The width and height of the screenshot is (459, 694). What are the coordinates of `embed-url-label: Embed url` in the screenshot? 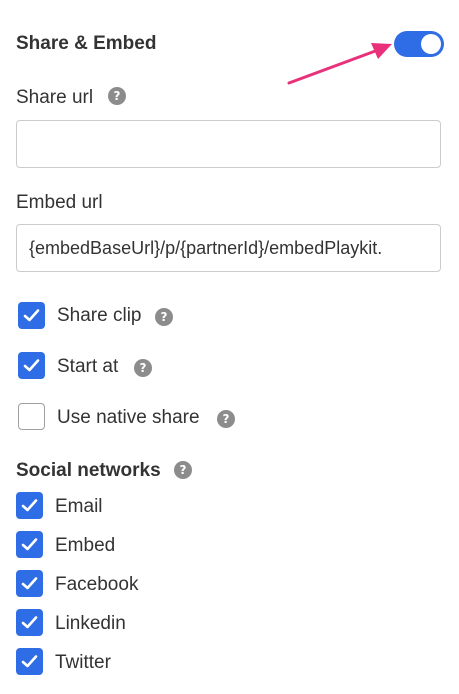 It's located at (59, 202).